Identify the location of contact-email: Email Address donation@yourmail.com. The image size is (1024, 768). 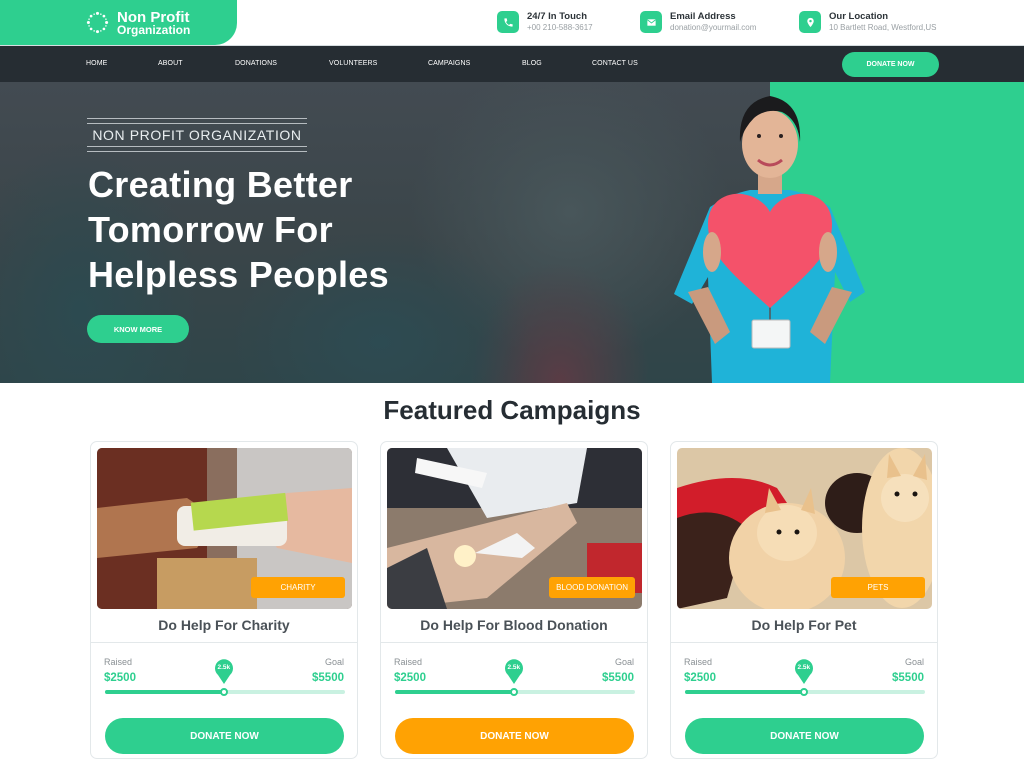
(698, 22).